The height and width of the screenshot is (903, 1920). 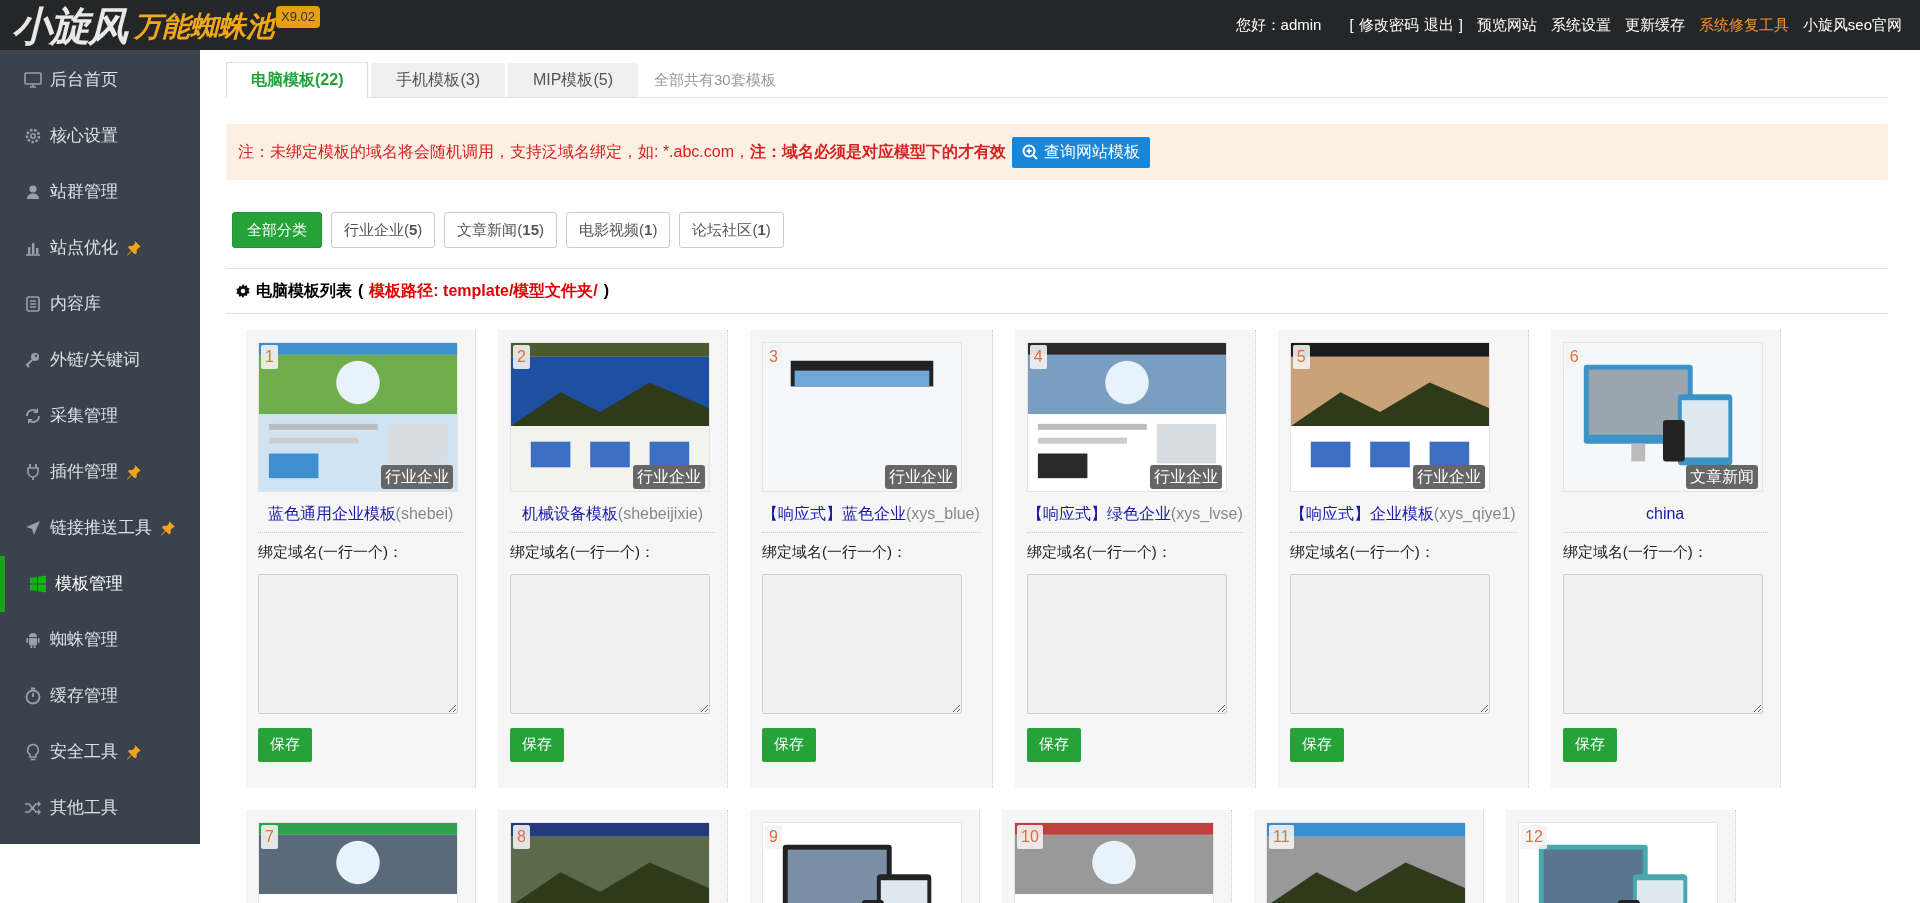 I want to click on sidebar-item: 缓存管理, so click(x=100, y=696).